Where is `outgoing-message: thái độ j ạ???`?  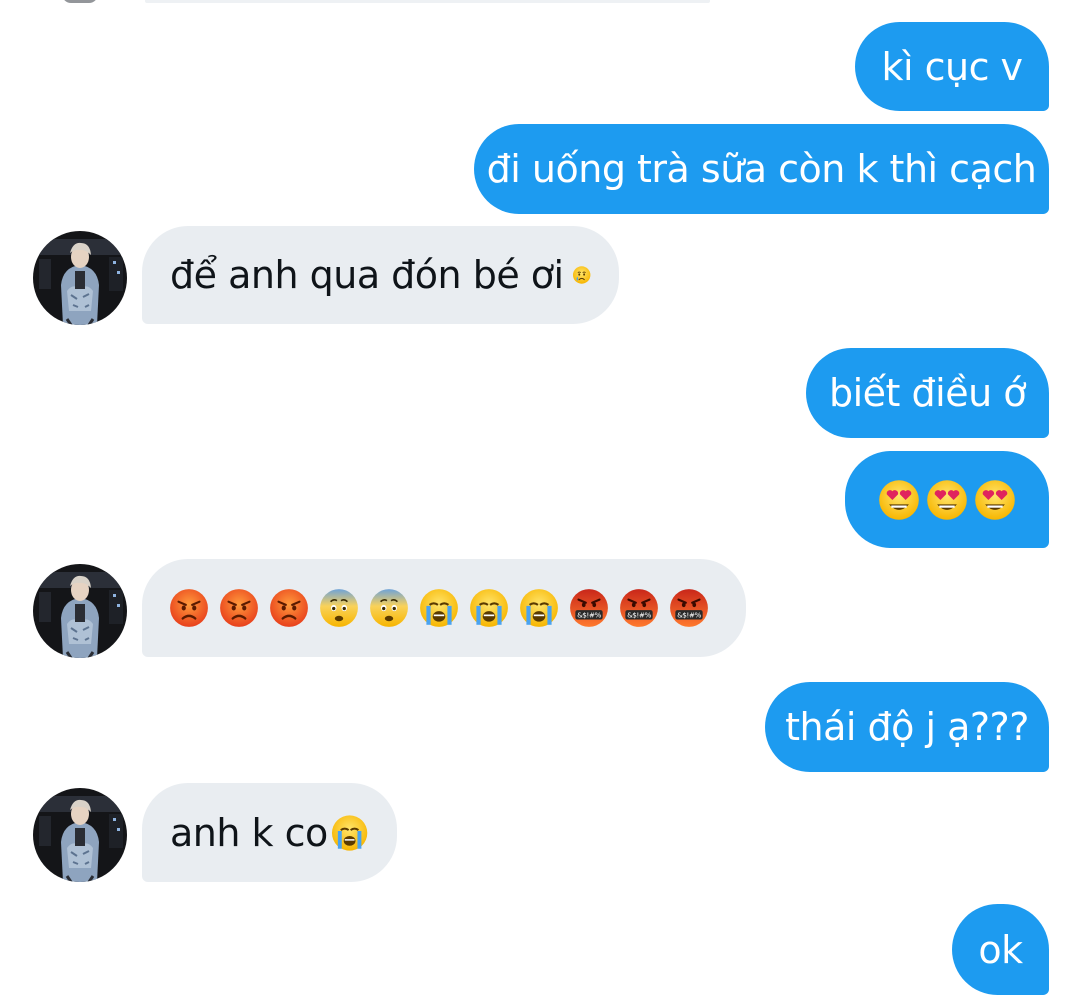 outgoing-message: thái độ j ạ??? is located at coordinates (907, 727).